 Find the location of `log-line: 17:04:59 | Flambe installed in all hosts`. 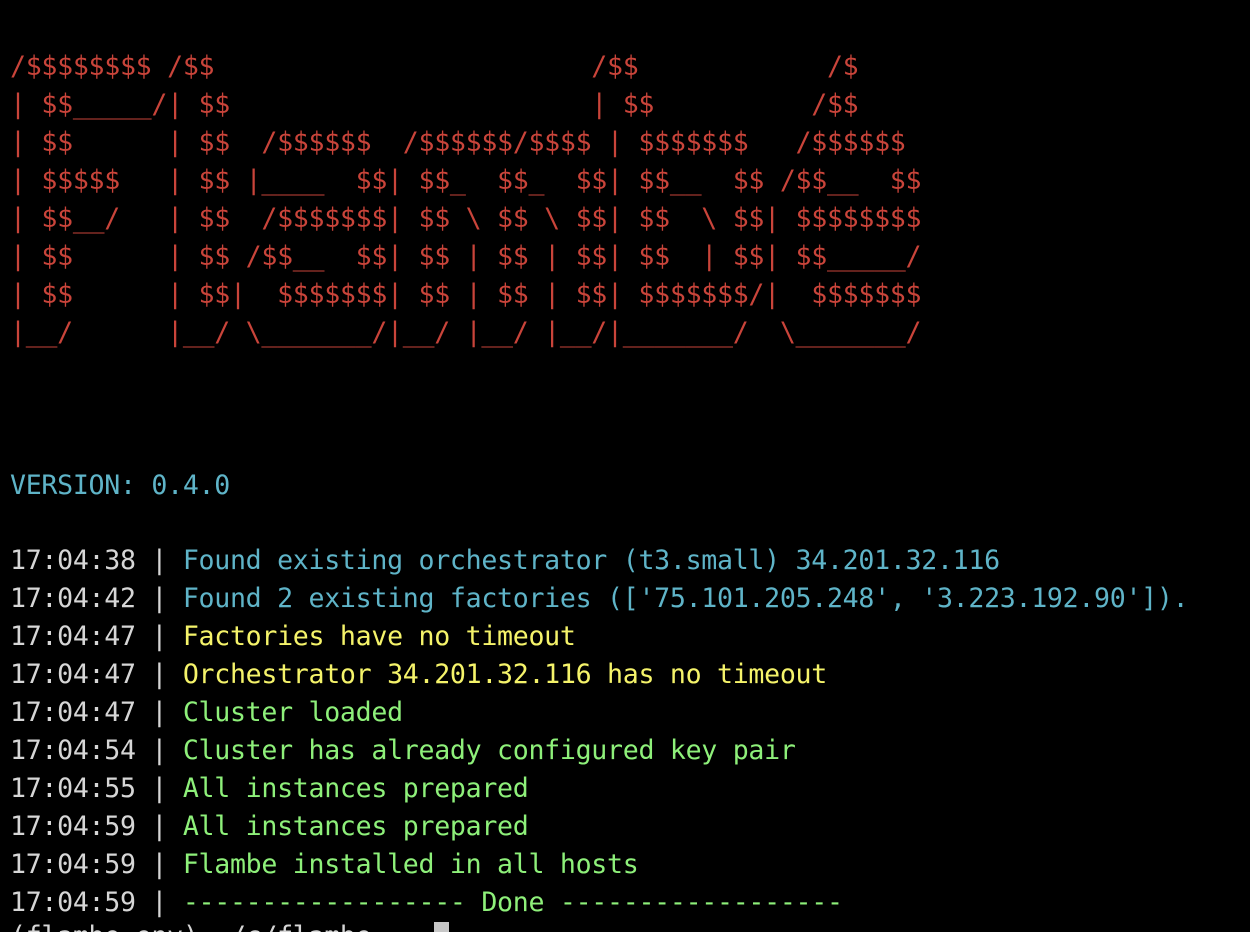

log-line: 17:04:59 | Flambe installed in all hosts is located at coordinates (599, 865).